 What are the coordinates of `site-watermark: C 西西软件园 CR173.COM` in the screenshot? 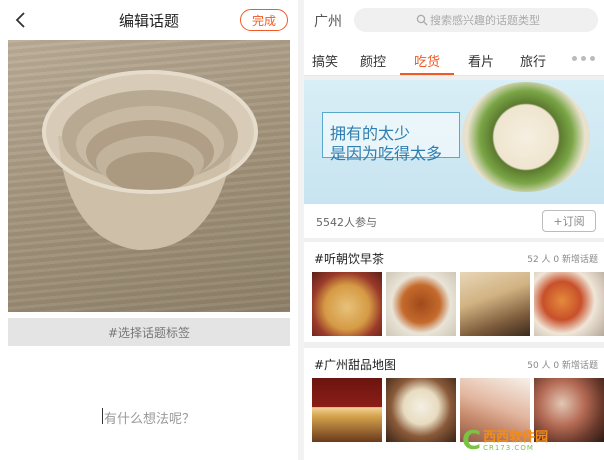 It's located at (532, 441).